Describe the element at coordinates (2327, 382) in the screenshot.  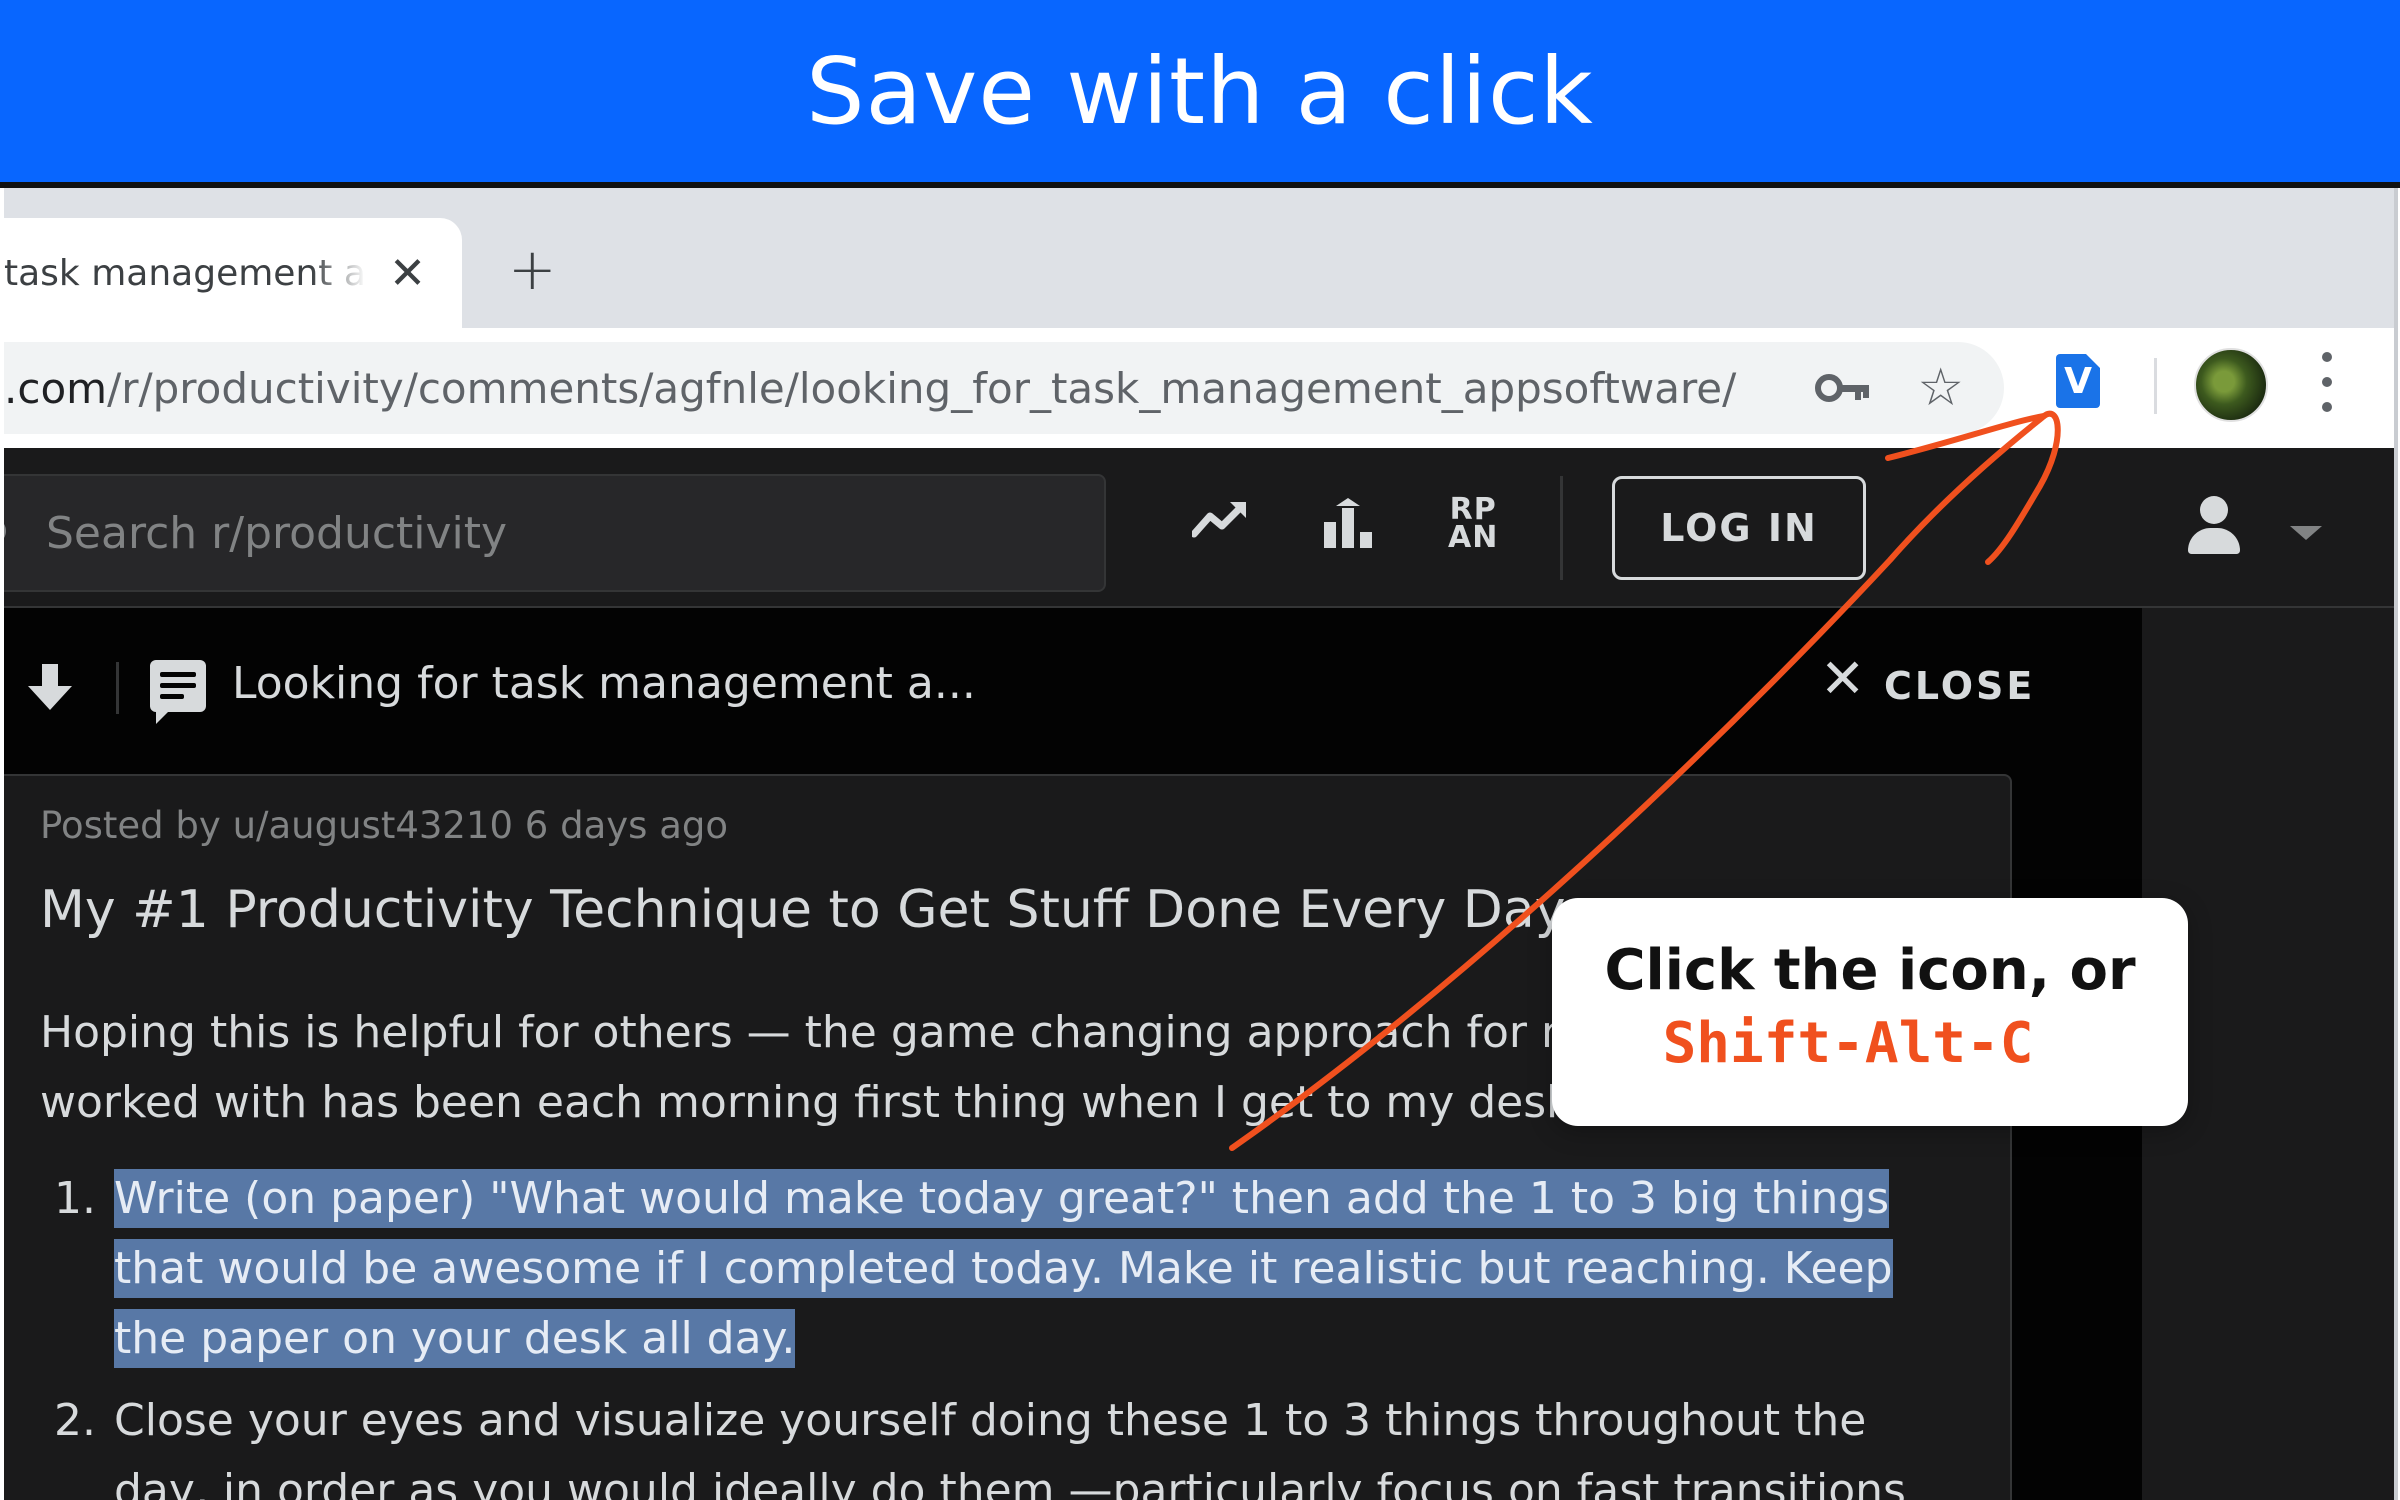
I see `more-menu-icon` at that location.